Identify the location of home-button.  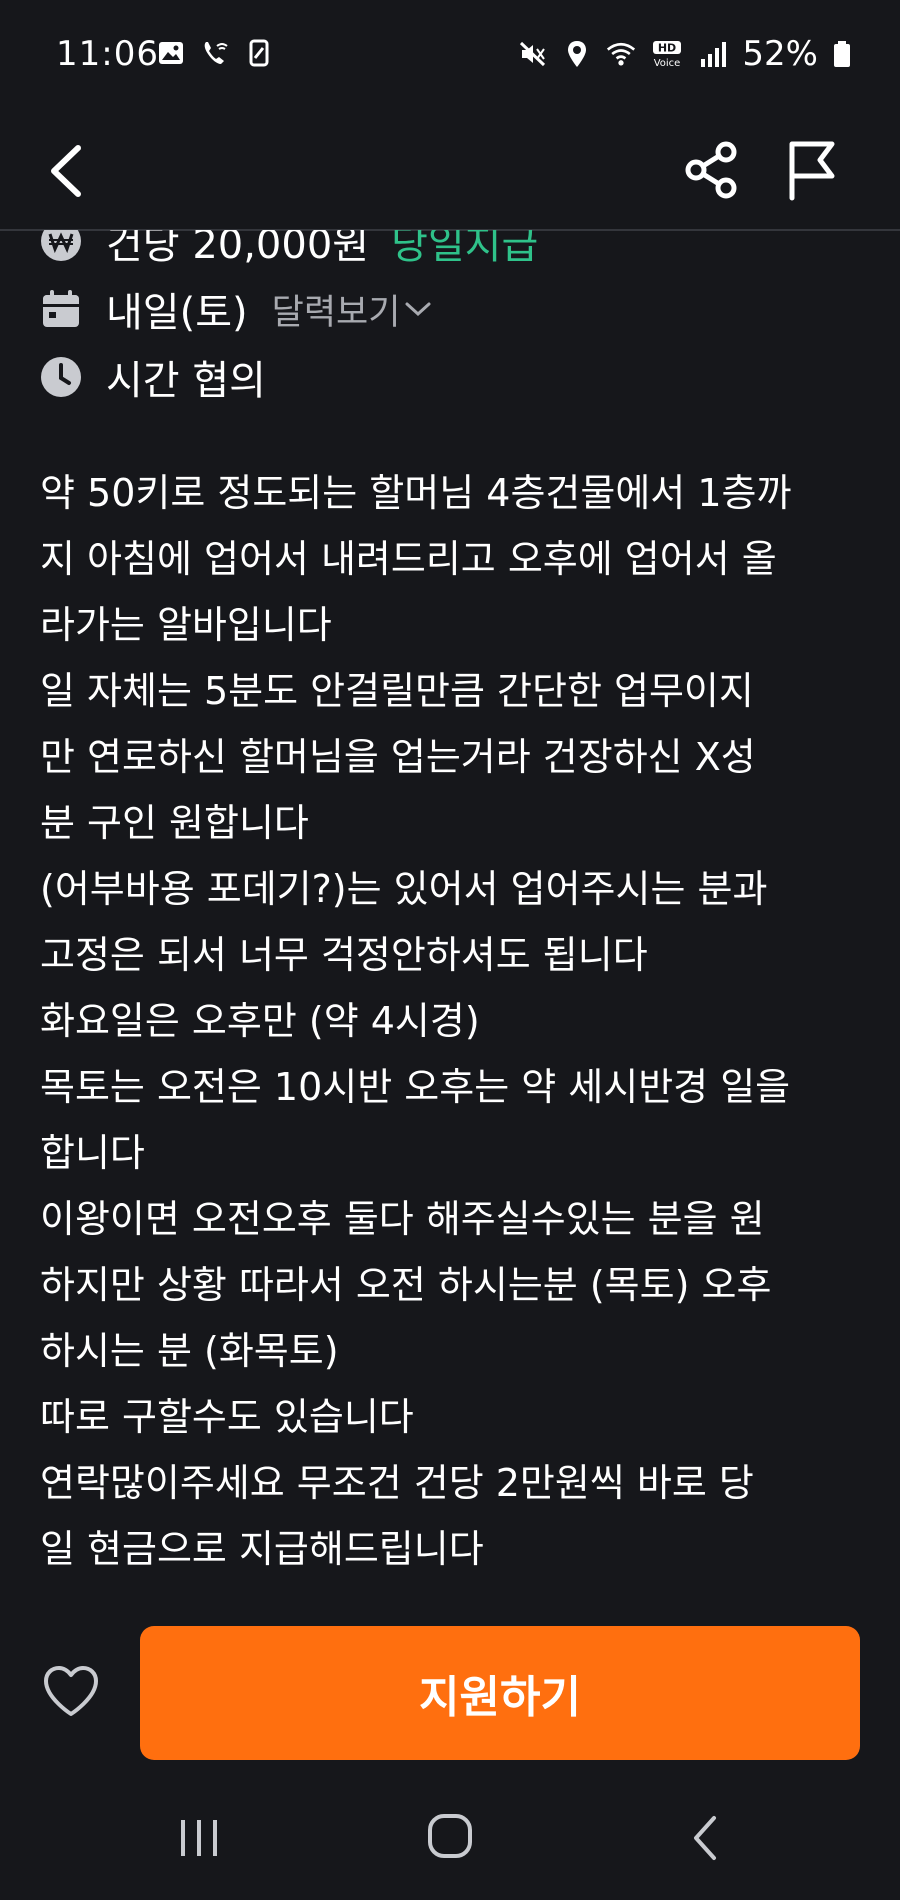
(450, 1836).